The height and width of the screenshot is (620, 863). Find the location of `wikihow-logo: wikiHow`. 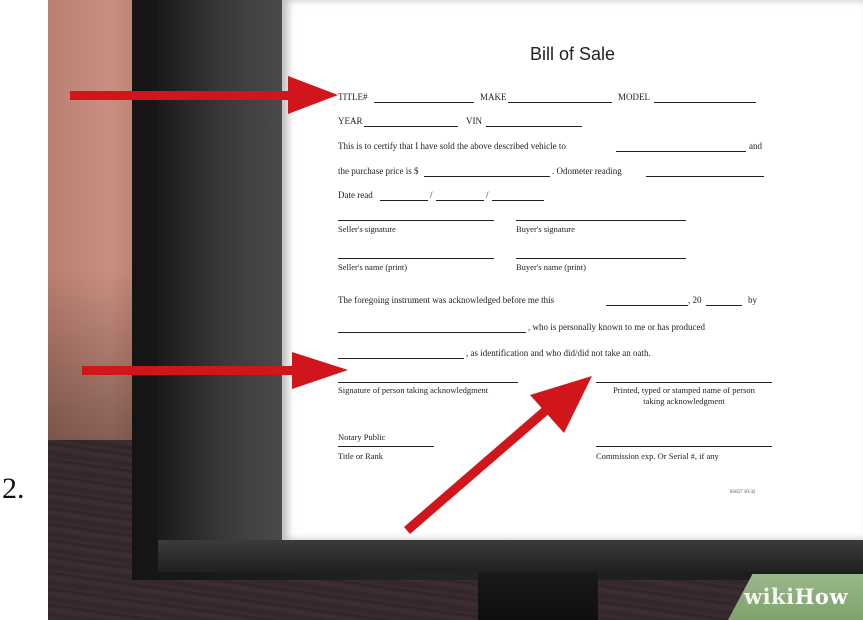

wikihow-logo: wikiHow is located at coordinates (796, 596).